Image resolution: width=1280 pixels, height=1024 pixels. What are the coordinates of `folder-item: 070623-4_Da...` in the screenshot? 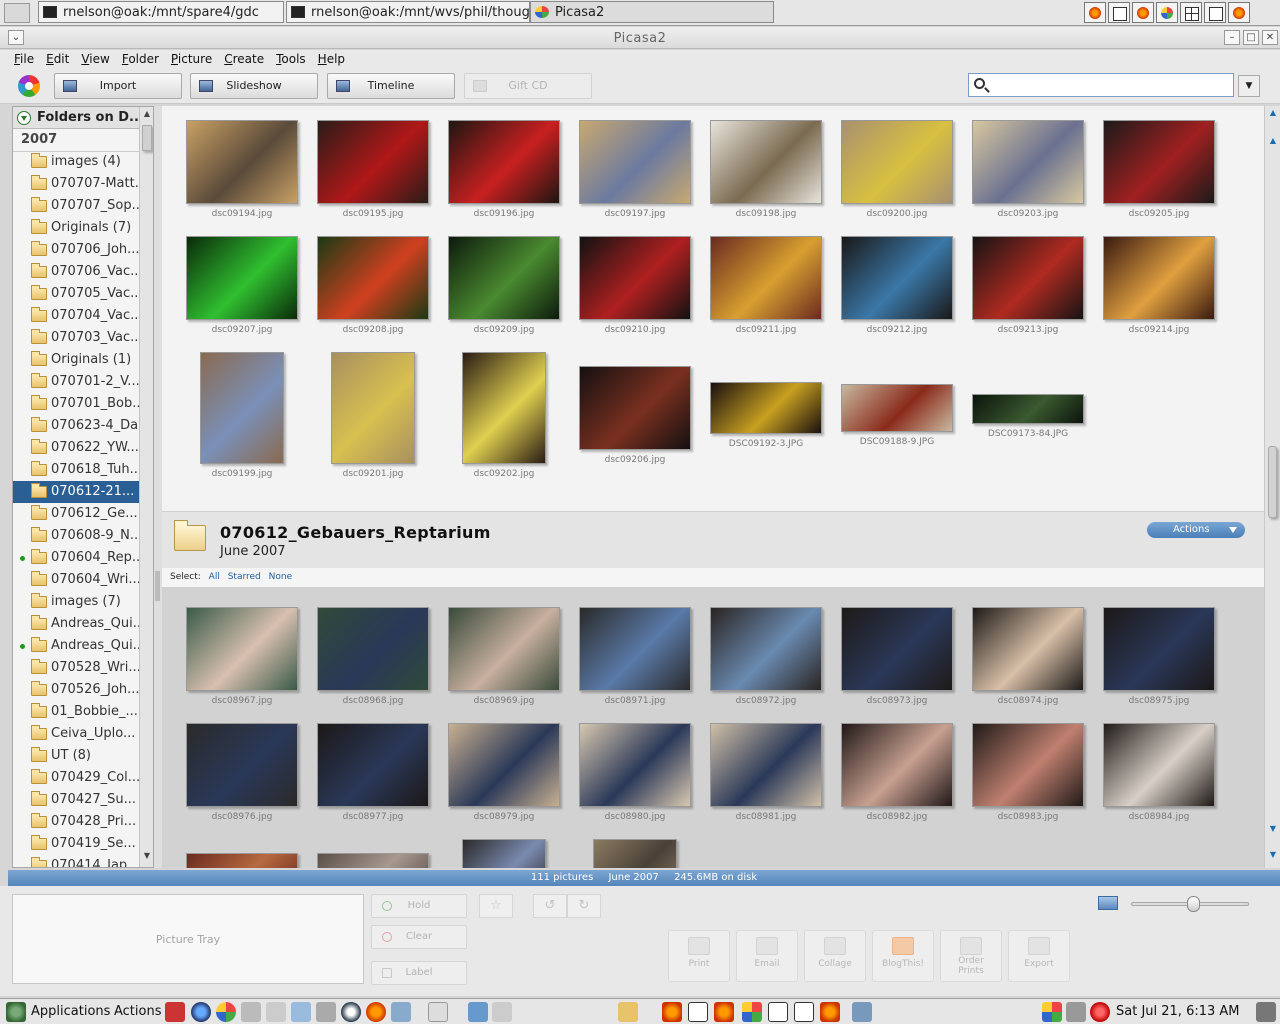 It's located at (76, 426).